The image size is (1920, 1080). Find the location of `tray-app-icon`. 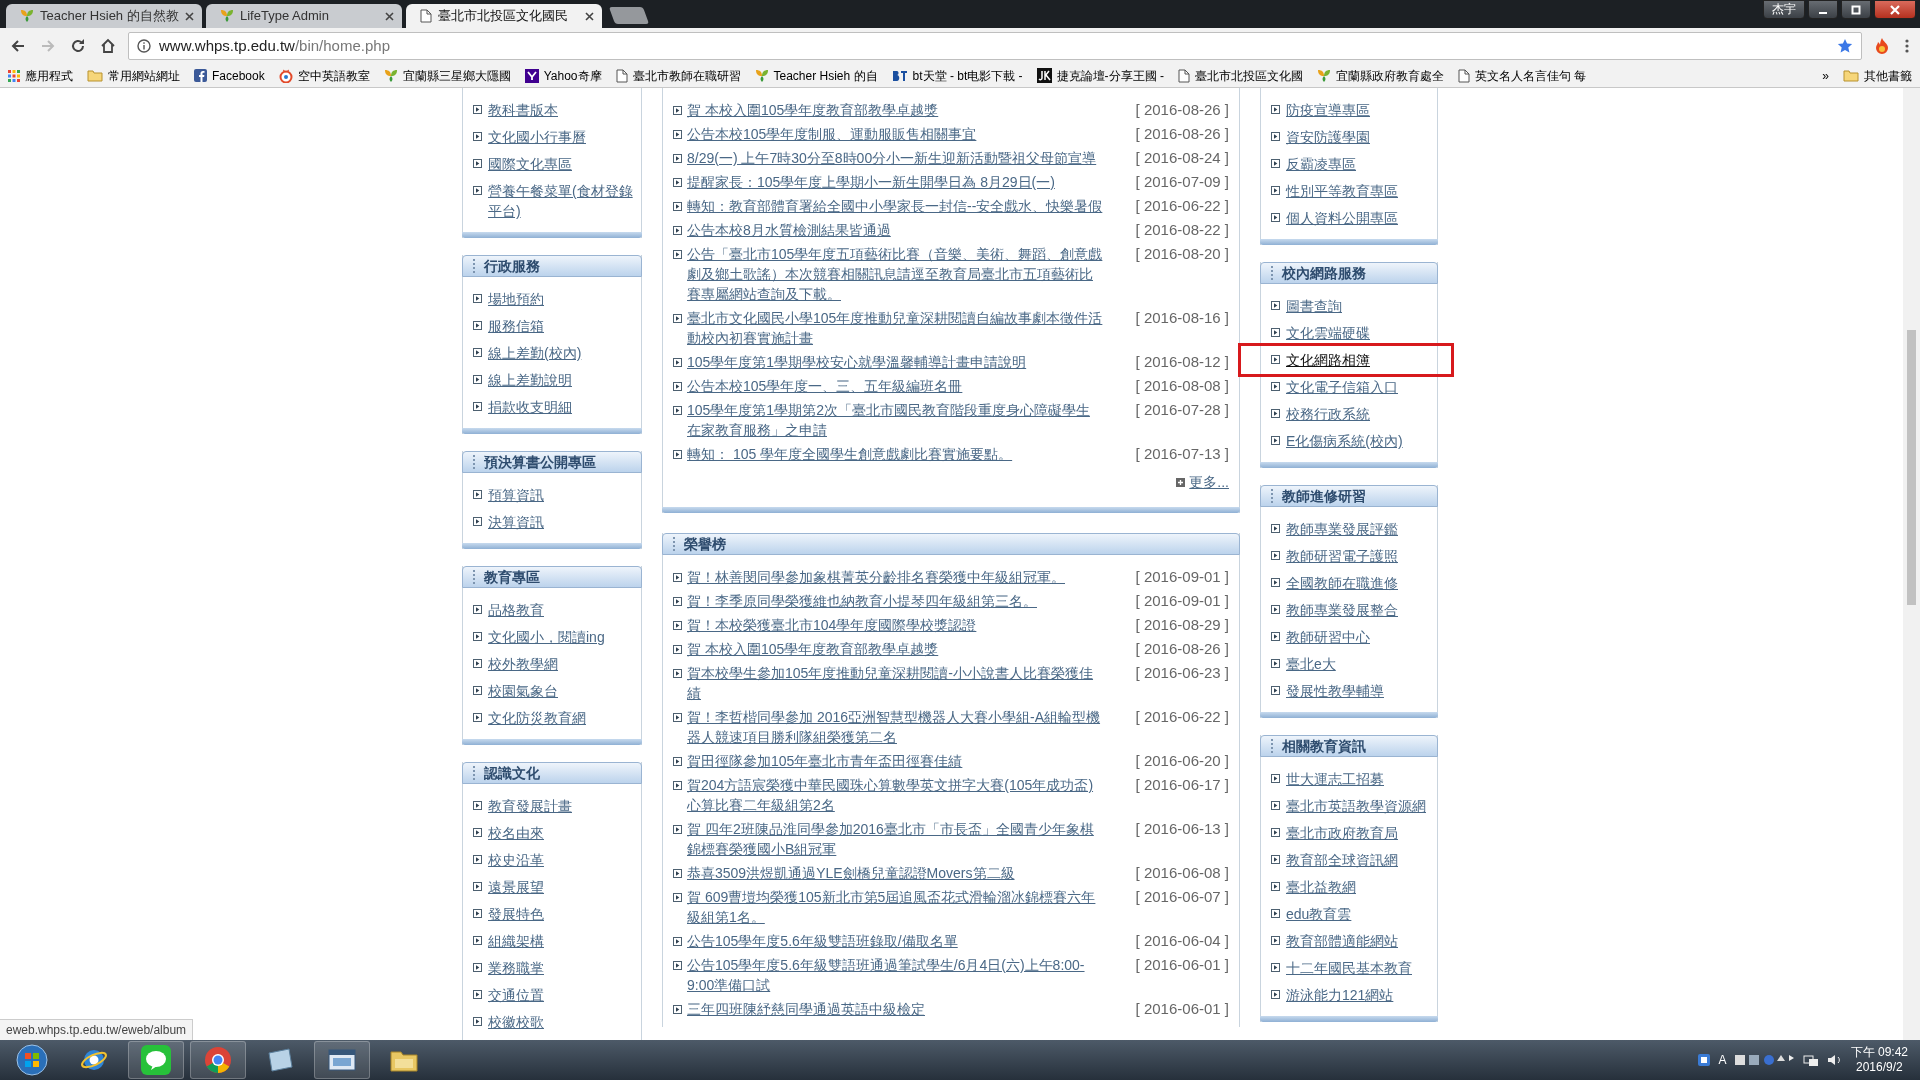

tray-app-icon is located at coordinates (1703, 1060).